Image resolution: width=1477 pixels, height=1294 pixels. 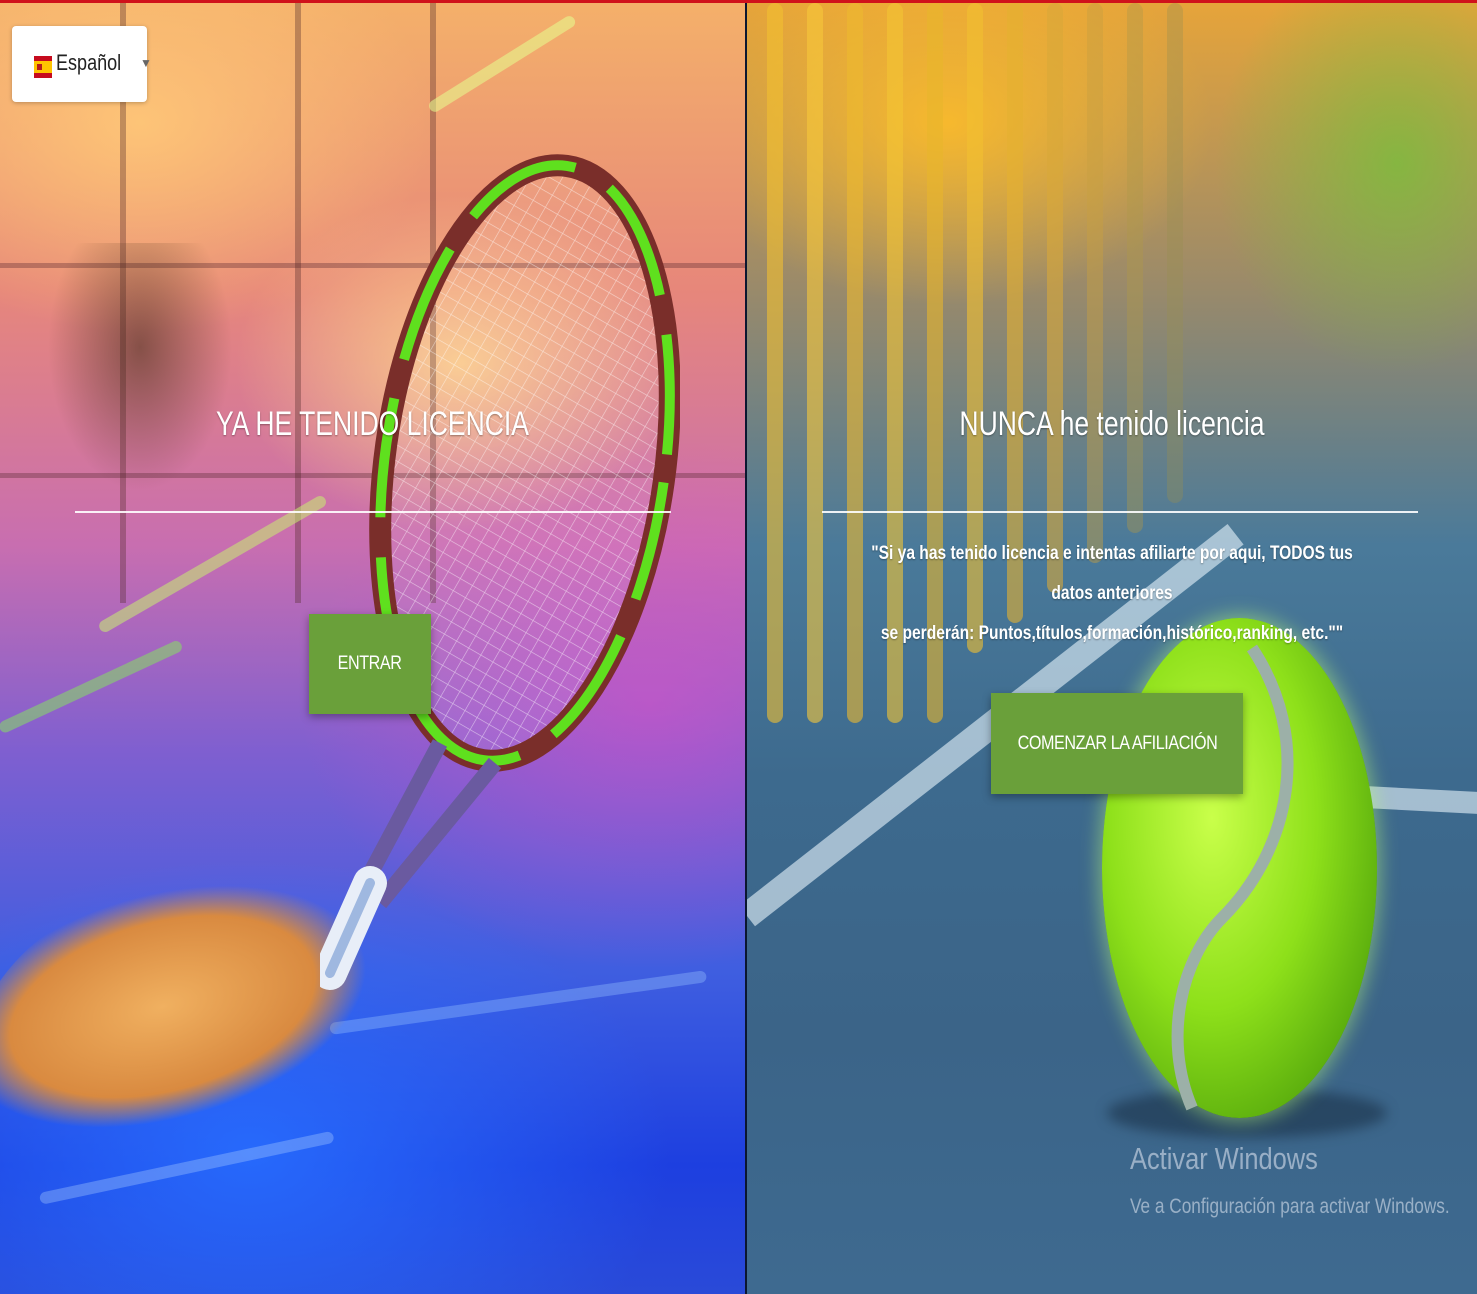 I want to click on dropdown-arrow-icon: ▼, so click(x=146, y=63).